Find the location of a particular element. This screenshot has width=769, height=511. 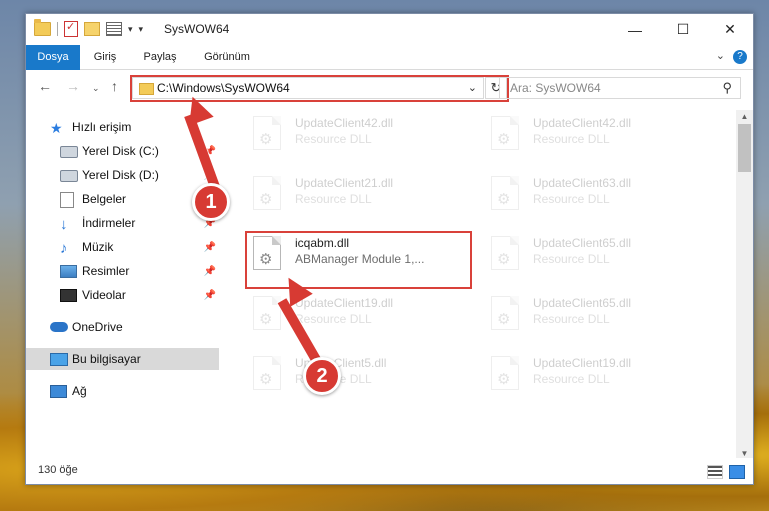

new-folder-icon is located at coordinates (92, 29).